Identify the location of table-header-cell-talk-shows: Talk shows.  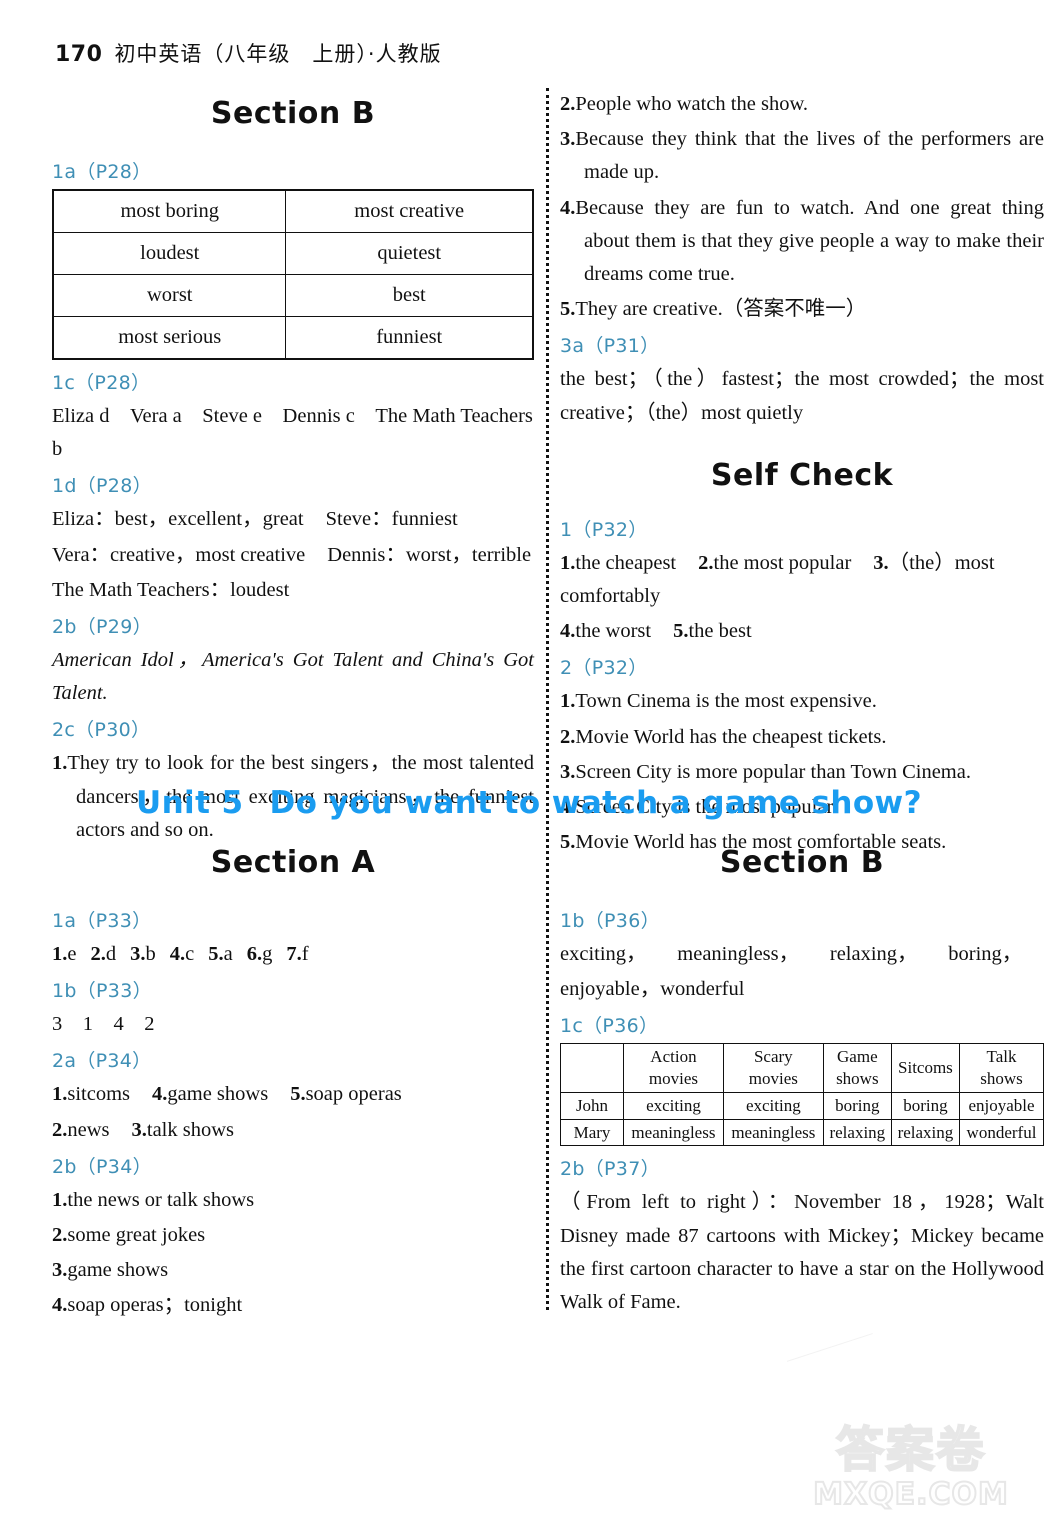
(1001, 1068).